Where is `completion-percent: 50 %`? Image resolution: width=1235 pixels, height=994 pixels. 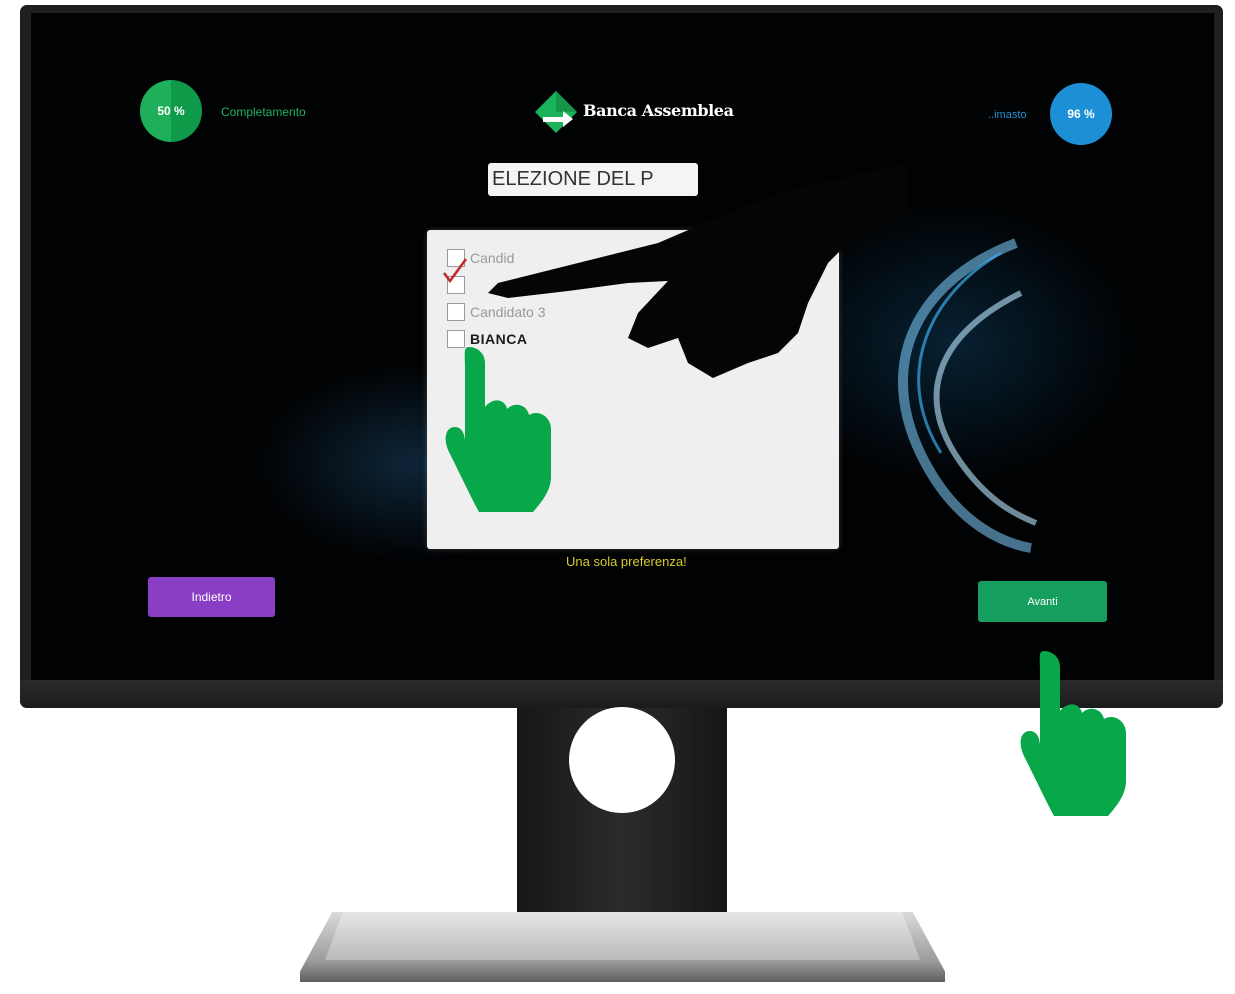
completion-percent: 50 % is located at coordinates (171, 111).